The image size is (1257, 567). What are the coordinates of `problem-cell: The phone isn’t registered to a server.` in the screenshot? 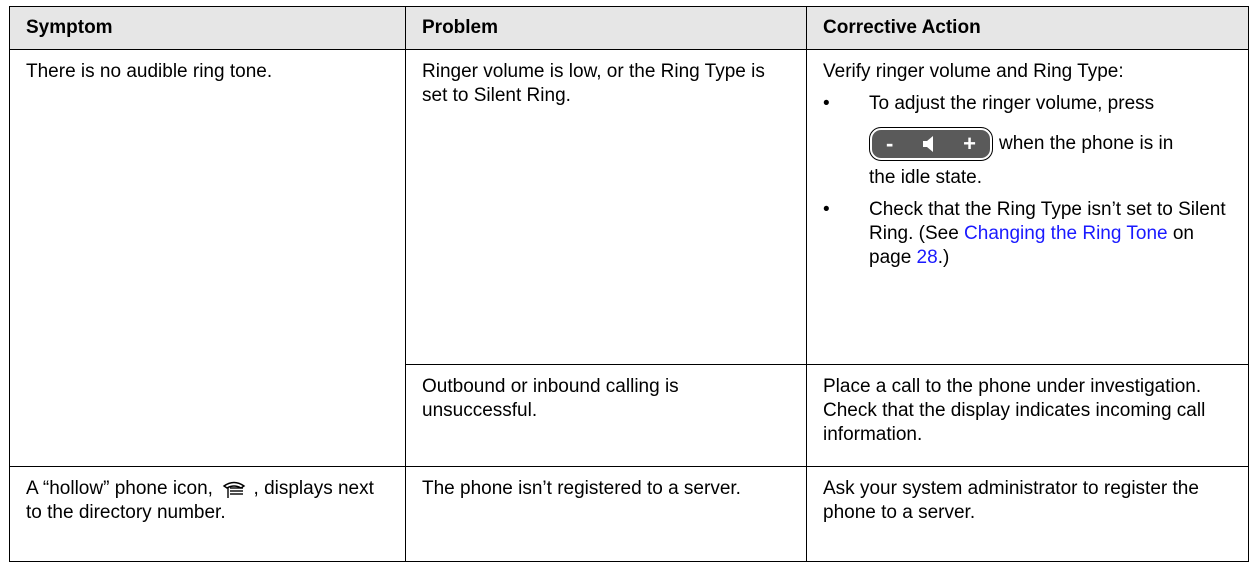 It's located at (606, 514).